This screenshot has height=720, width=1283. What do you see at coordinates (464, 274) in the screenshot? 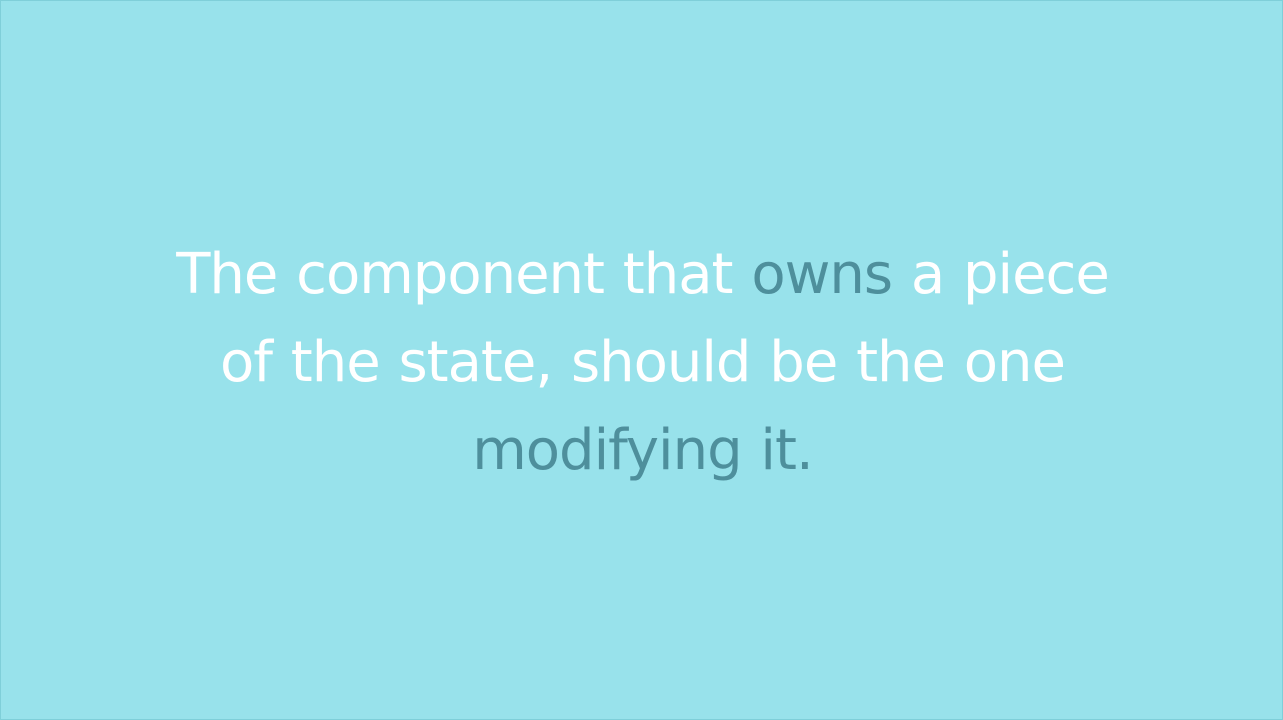
I see `quote-line-1-start: The component that` at bounding box center [464, 274].